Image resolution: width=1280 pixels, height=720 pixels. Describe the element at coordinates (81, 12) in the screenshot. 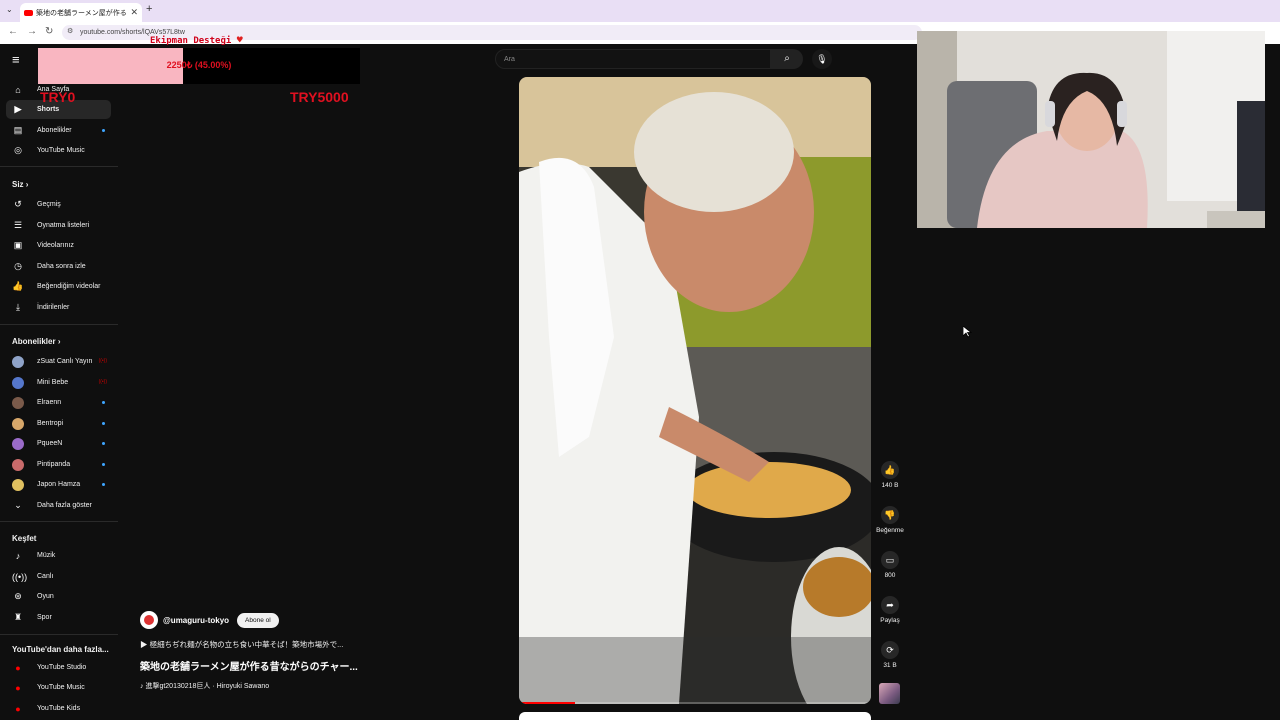

I see `browser-tab: 築地の老舗ラーメン屋が作る昔ながら ✕` at that location.